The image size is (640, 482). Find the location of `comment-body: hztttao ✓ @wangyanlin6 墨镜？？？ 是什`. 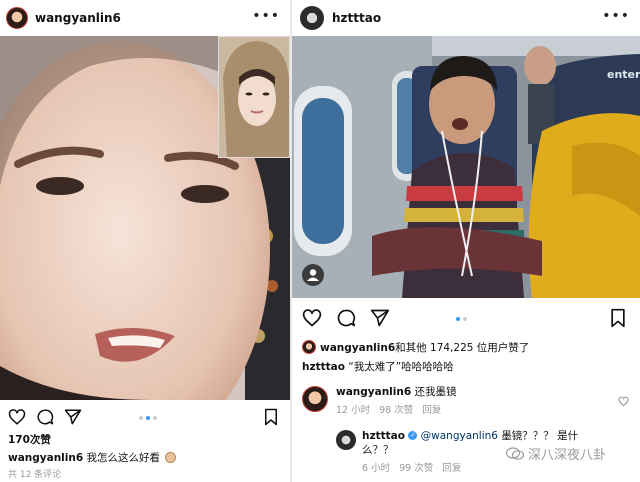

comment-body: hztttao ✓ @wangyanlin6 墨镜？？？ 是什 is located at coordinates (470, 436).